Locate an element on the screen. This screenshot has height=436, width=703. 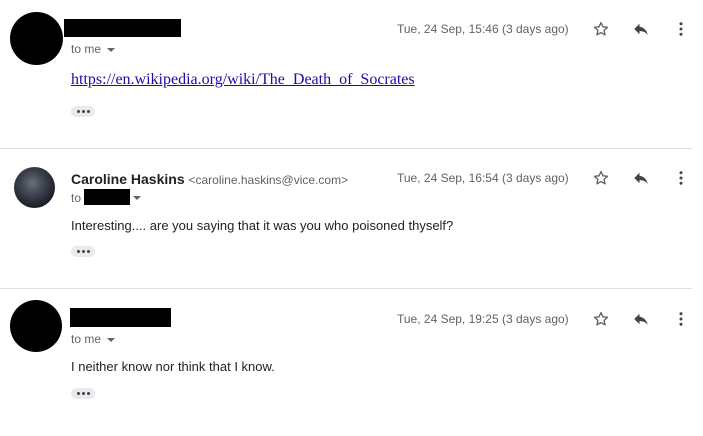
recipient-toggle: to is located at coordinates (76, 198).